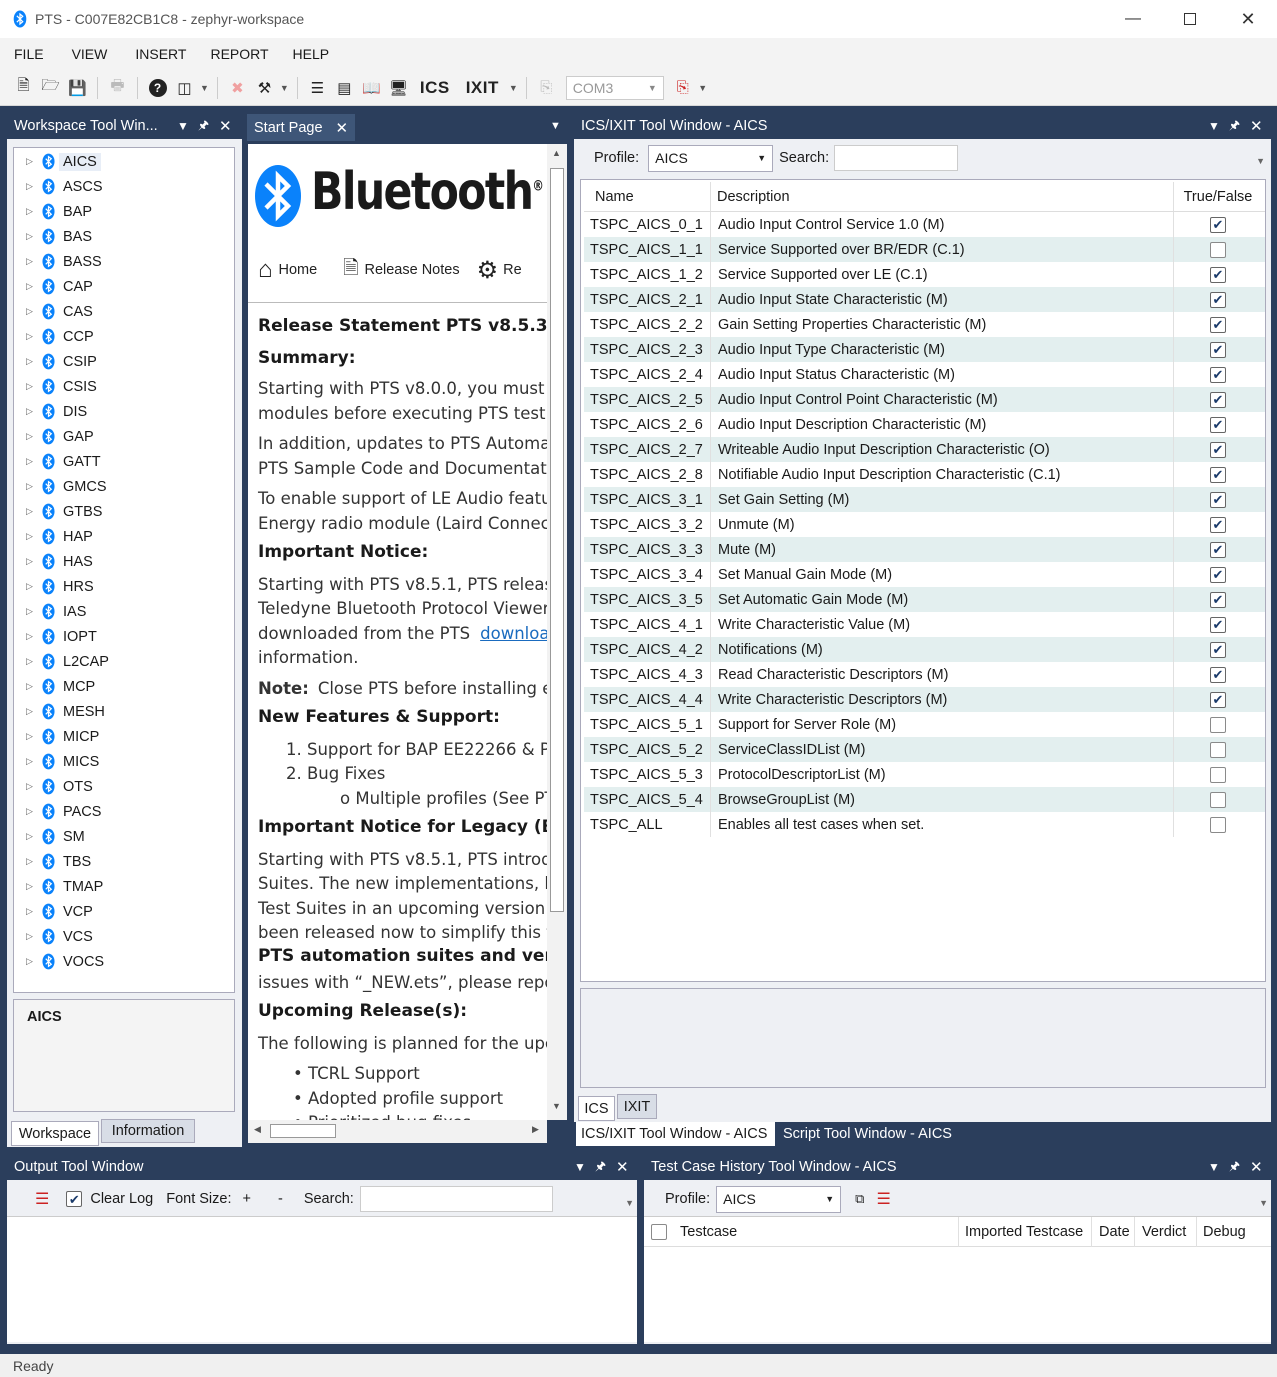  Describe the element at coordinates (1190, 19) in the screenshot. I see `maximize-button` at that location.